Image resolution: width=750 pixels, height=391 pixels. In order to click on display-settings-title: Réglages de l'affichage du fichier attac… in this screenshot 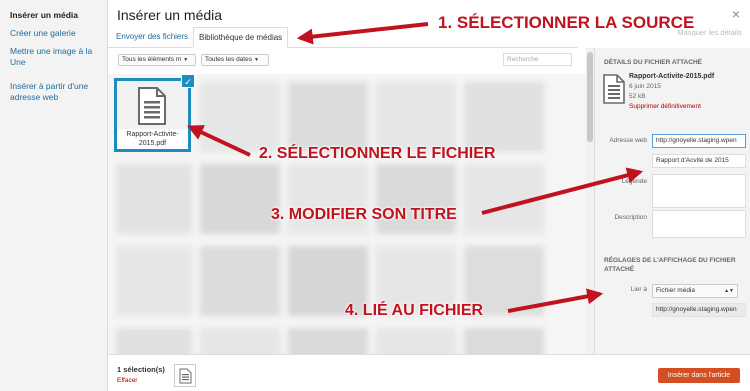, I will do `click(670, 265)`.